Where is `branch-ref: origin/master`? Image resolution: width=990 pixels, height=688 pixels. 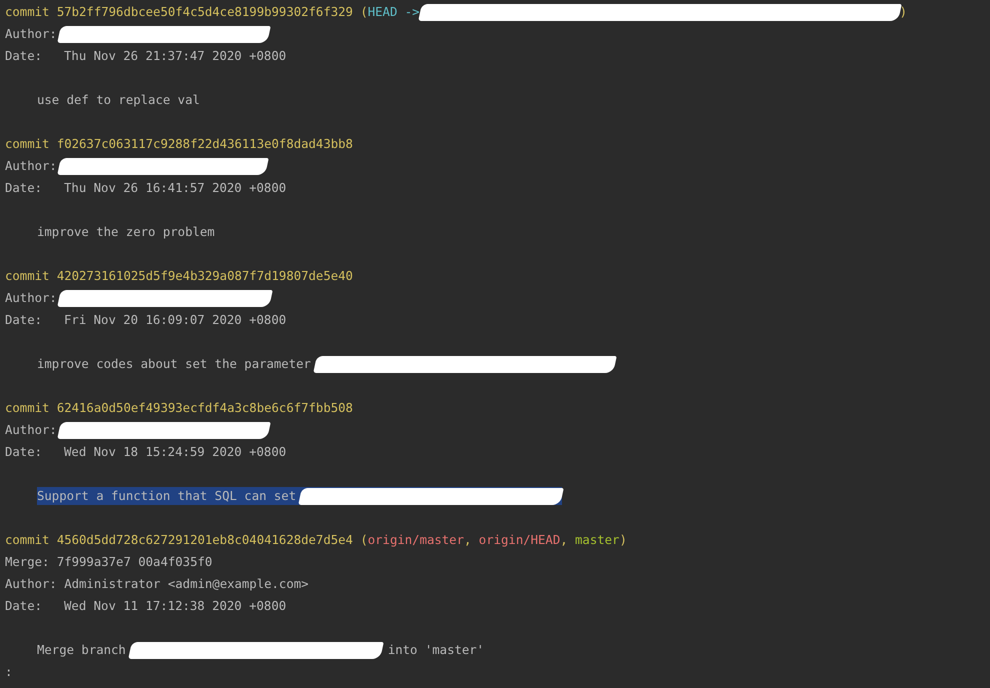 branch-ref: origin/master is located at coordinates (416, 540).